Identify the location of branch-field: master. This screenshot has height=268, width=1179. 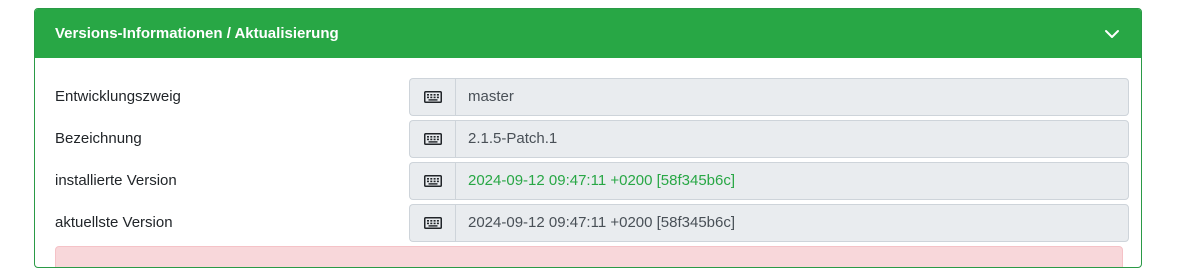
(792, 97).